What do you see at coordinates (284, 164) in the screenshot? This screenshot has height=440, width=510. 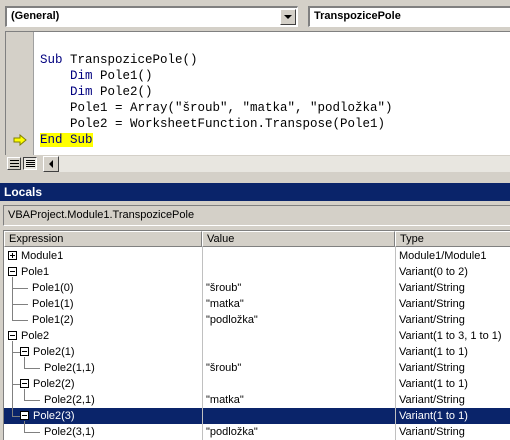 I see `horizontal-scrollbar-track` at bounding box center [284, 164].